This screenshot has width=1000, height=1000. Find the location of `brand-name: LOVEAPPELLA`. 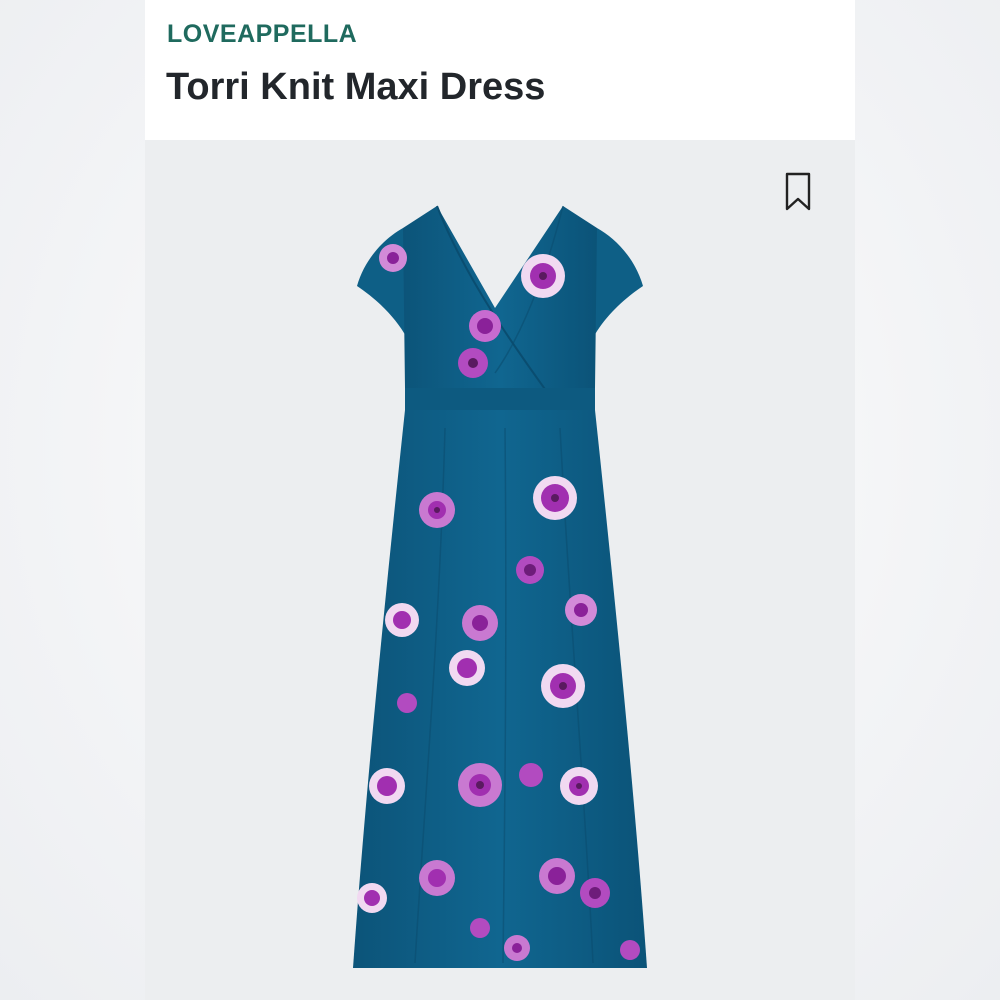

brand-name: LOVEAPPELLA is located at coordinates (262, 34).